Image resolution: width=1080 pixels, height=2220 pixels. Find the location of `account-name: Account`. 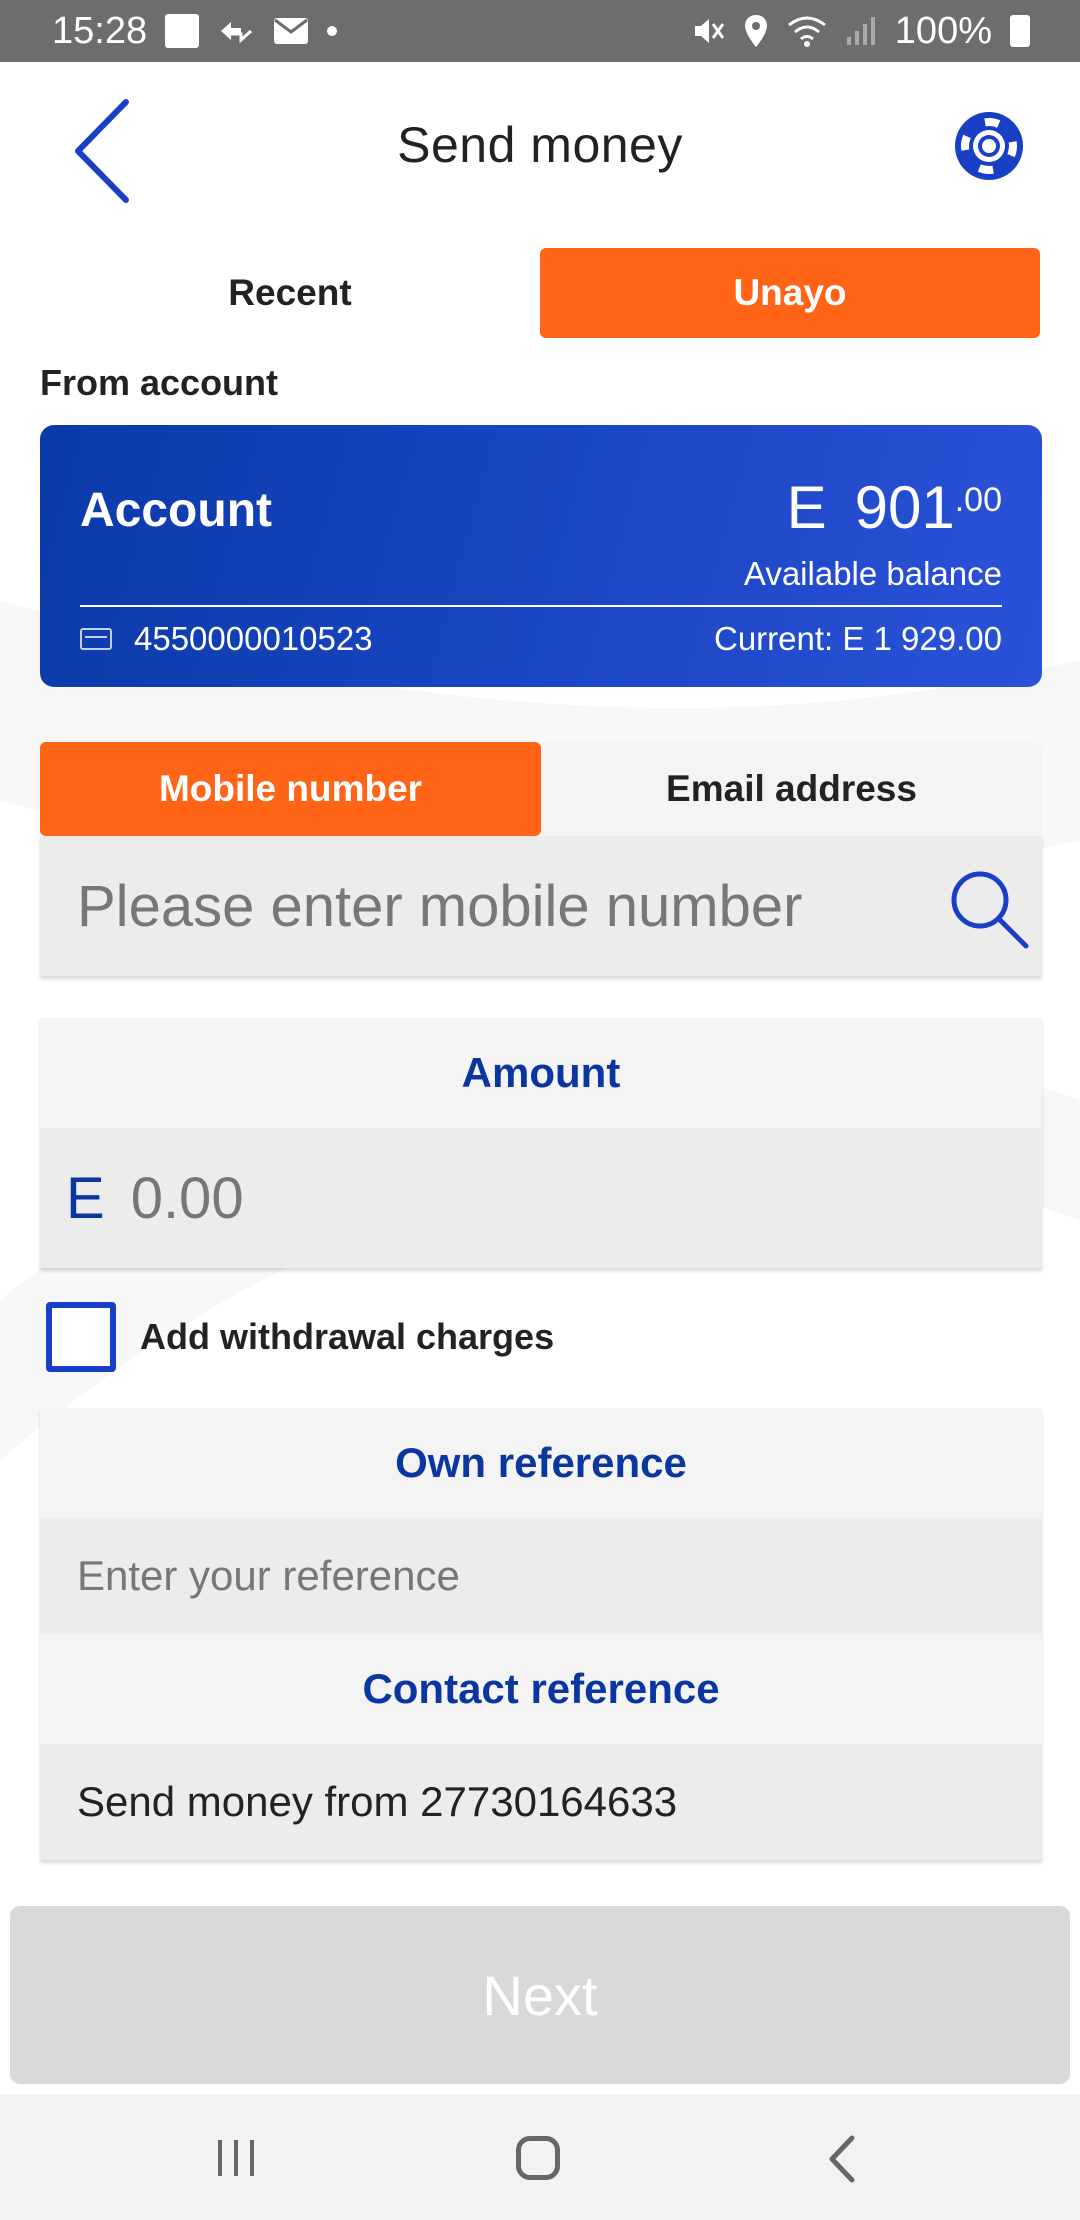

account-name: Account is located at coordinates (176, 510).